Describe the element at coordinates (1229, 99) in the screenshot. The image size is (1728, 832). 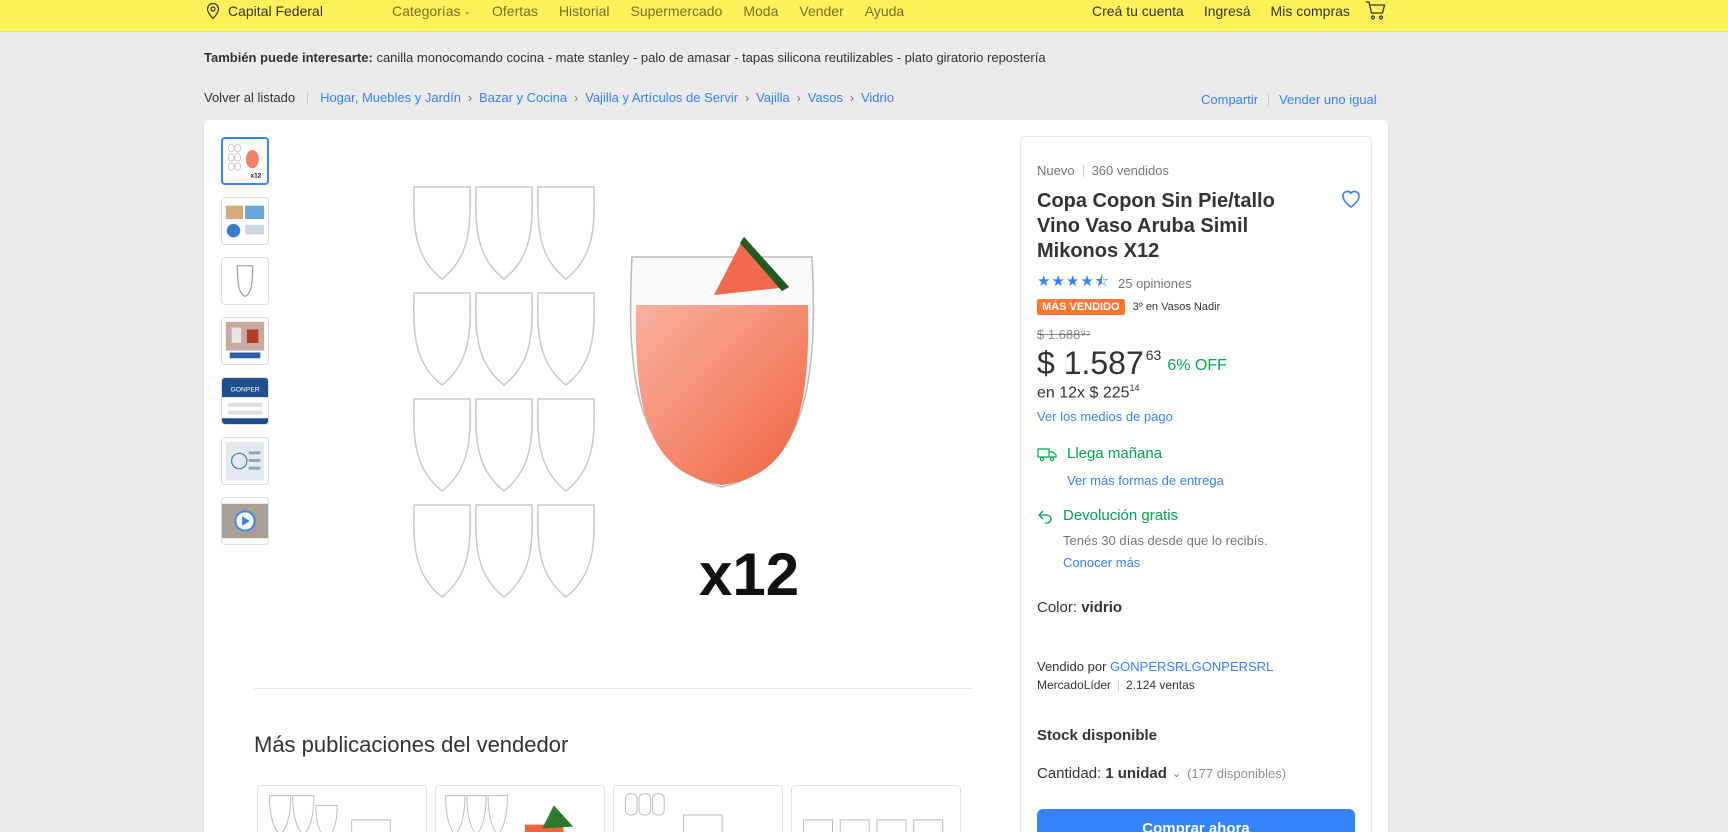
I see `share-link: Compartir` at that location.